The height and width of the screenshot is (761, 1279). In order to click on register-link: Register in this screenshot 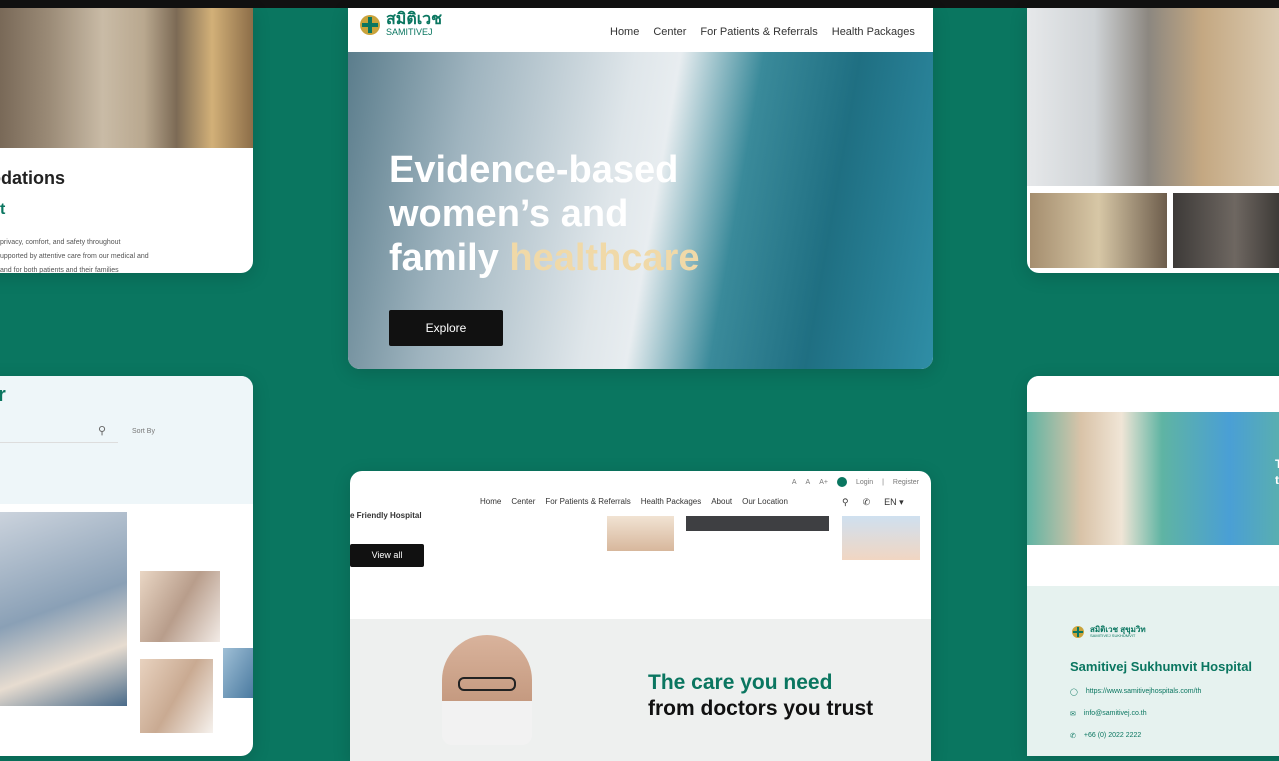, I will do `click(906, 482)`.